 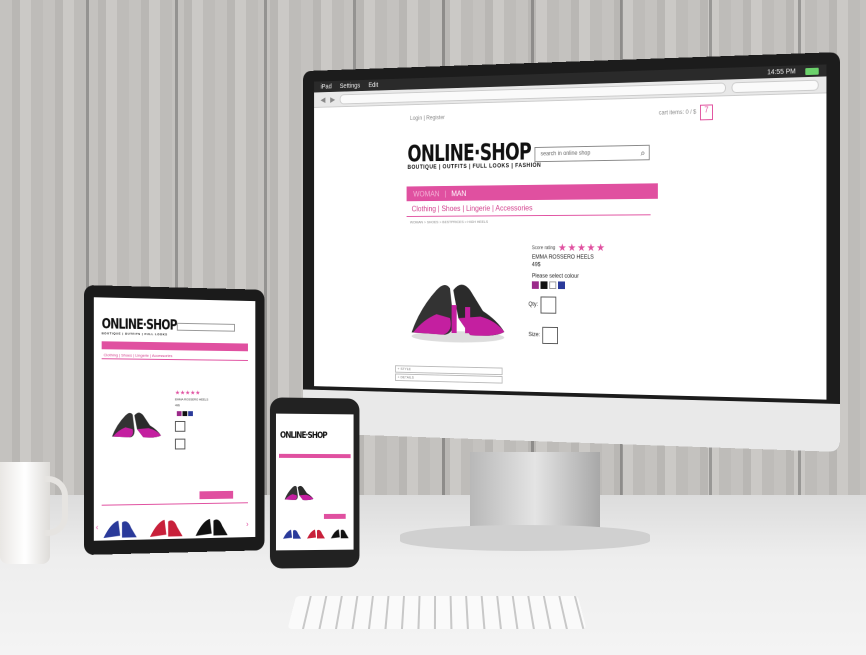 I want to click on status-item: Edit, so click(x=373, y=85).